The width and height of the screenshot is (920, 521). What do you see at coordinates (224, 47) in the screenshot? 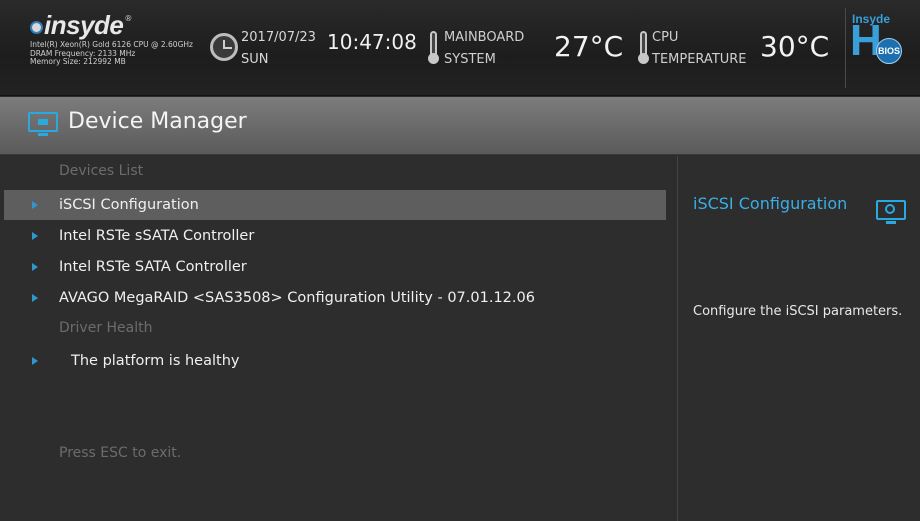
I see `clock-icon` at bounding box center [224, 47].